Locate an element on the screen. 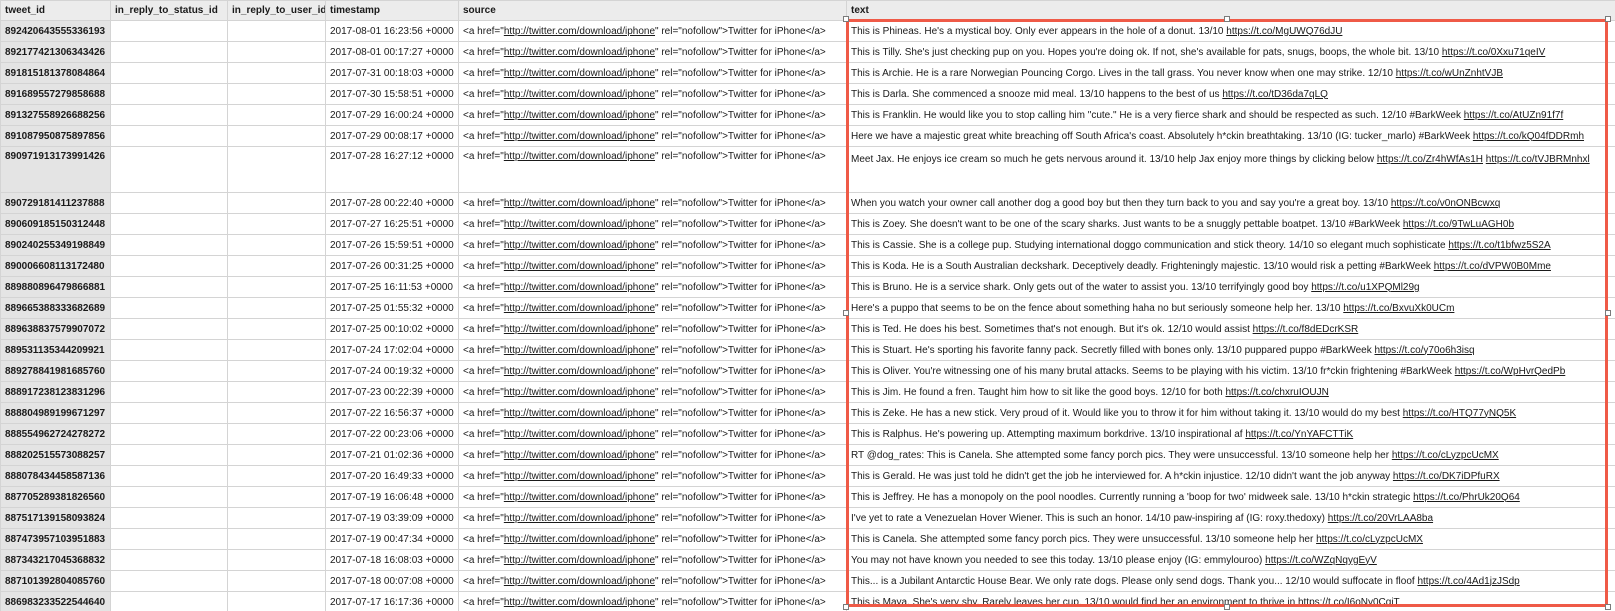 The height and width of the screenshot is (611, 1615). cell-timestamp: 2017-07-23 00:22:39 +0000 is located at coordinates (392, 392).